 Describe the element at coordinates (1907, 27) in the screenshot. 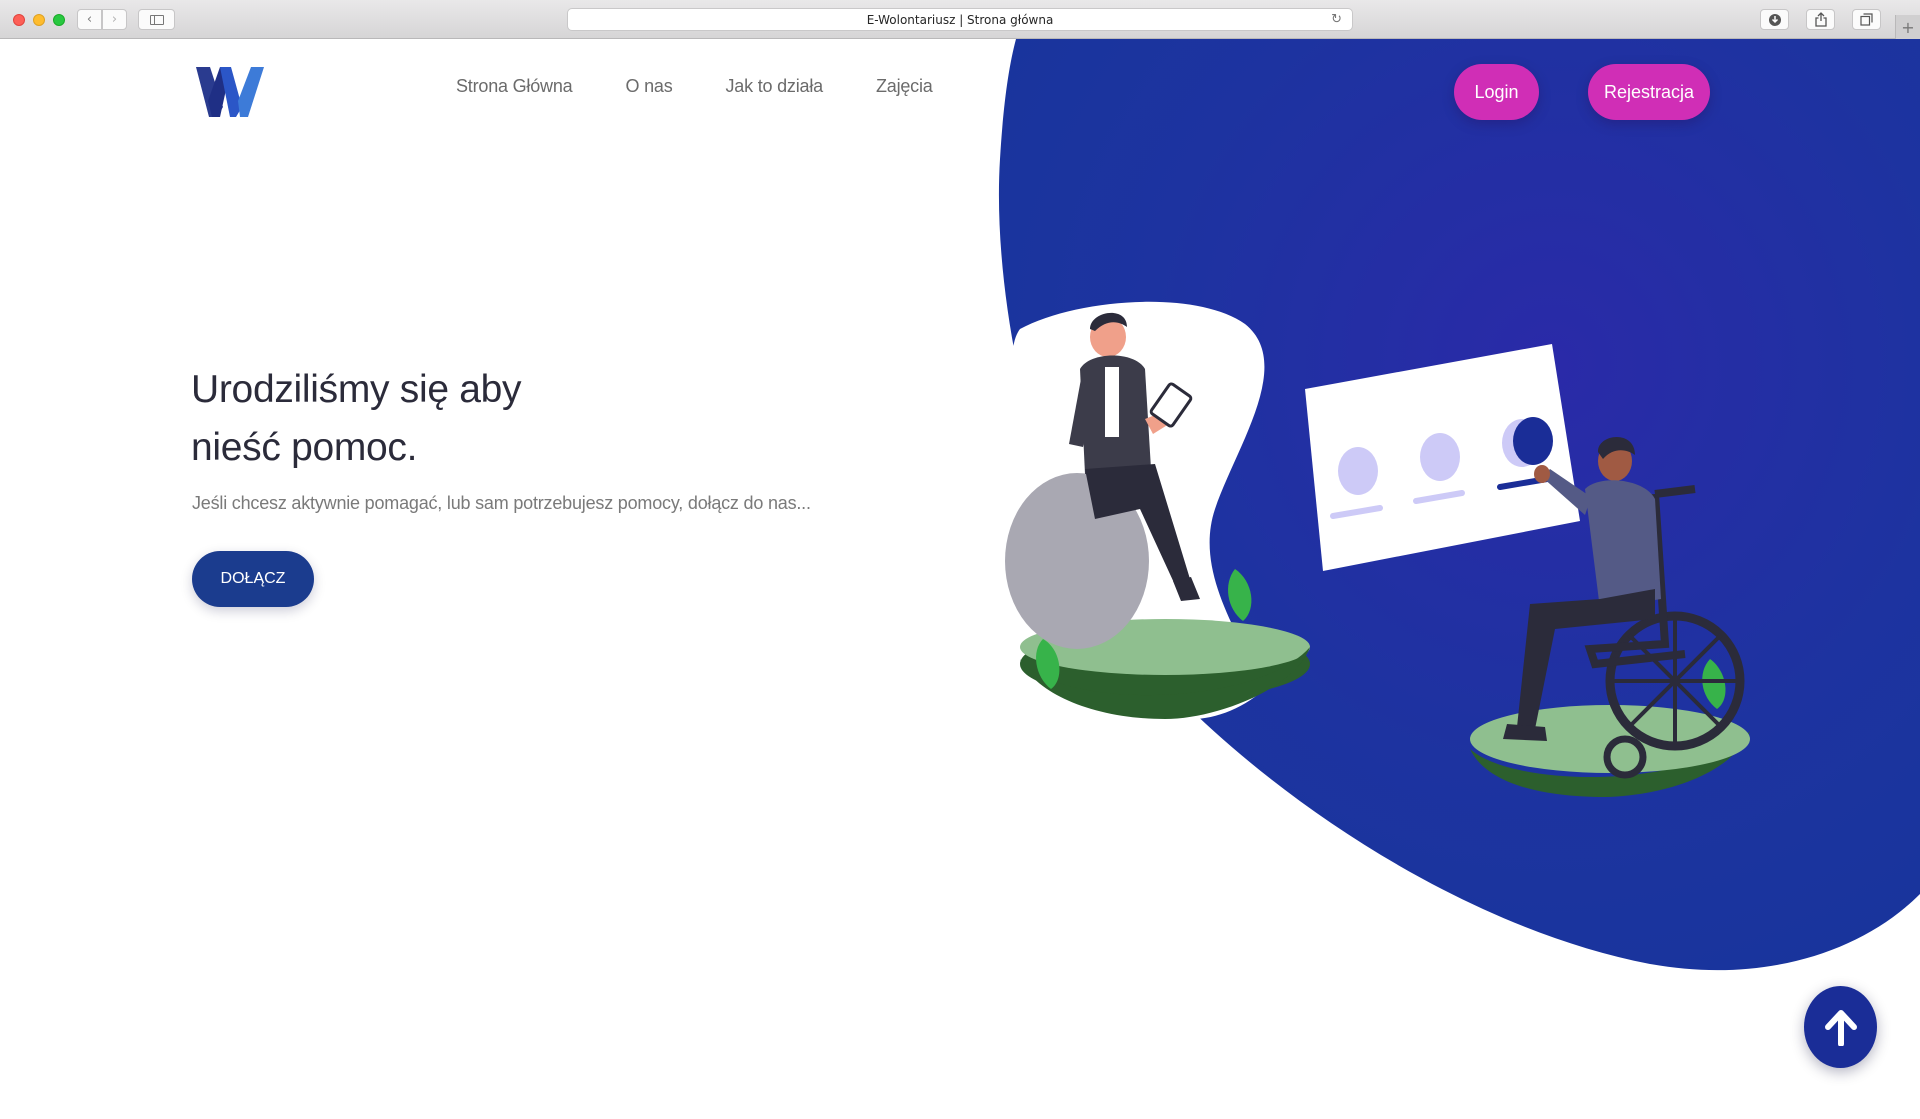

I see `plus-icon: +` at that location.